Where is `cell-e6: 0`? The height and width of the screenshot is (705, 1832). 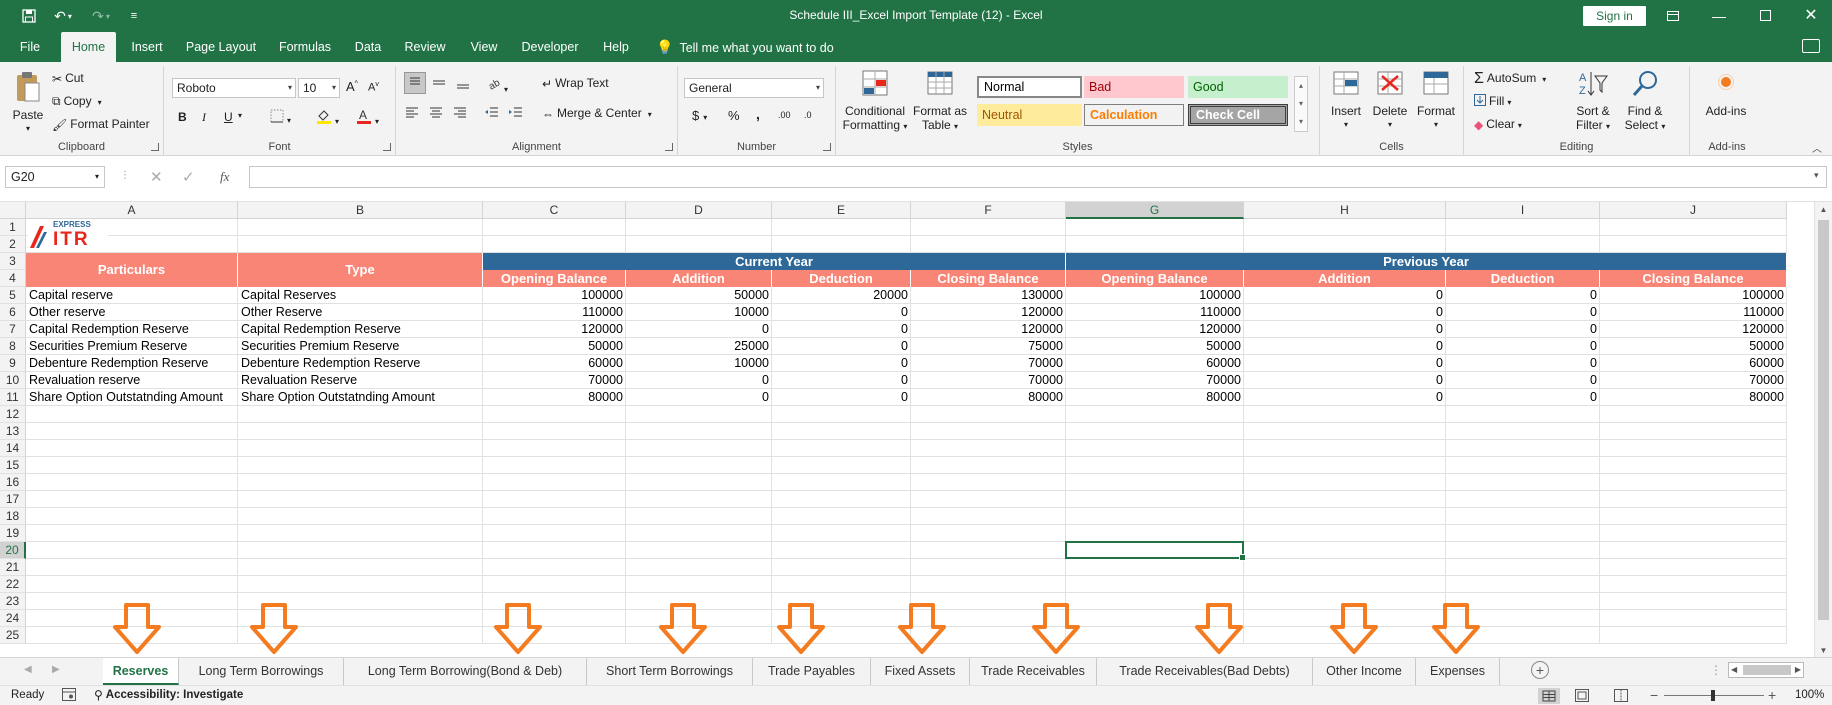 cell-e6: 0 is located at coordinates (841, 312).